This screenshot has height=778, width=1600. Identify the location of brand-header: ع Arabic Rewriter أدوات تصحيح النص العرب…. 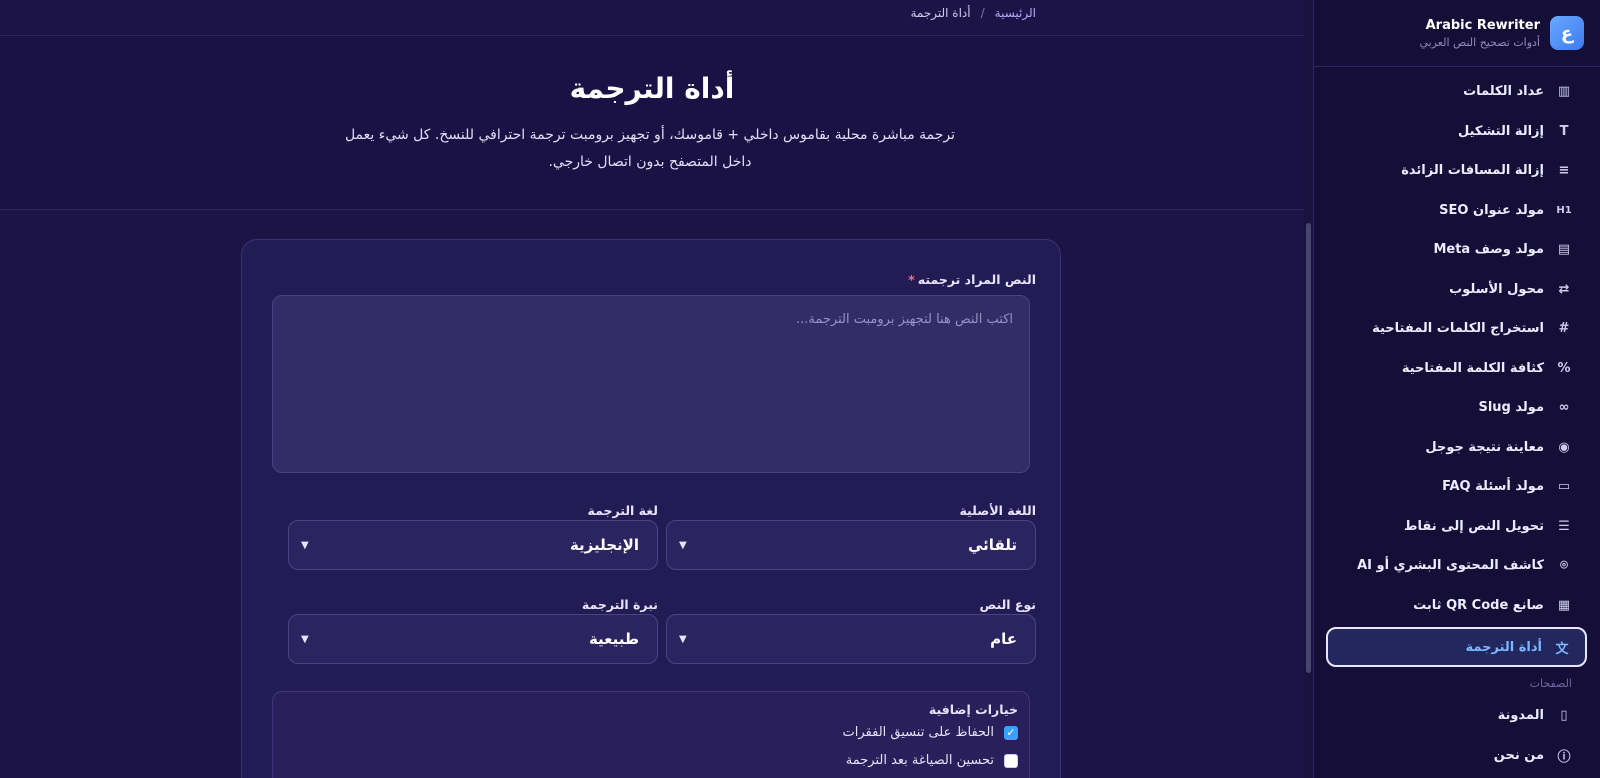
(1457, 33).